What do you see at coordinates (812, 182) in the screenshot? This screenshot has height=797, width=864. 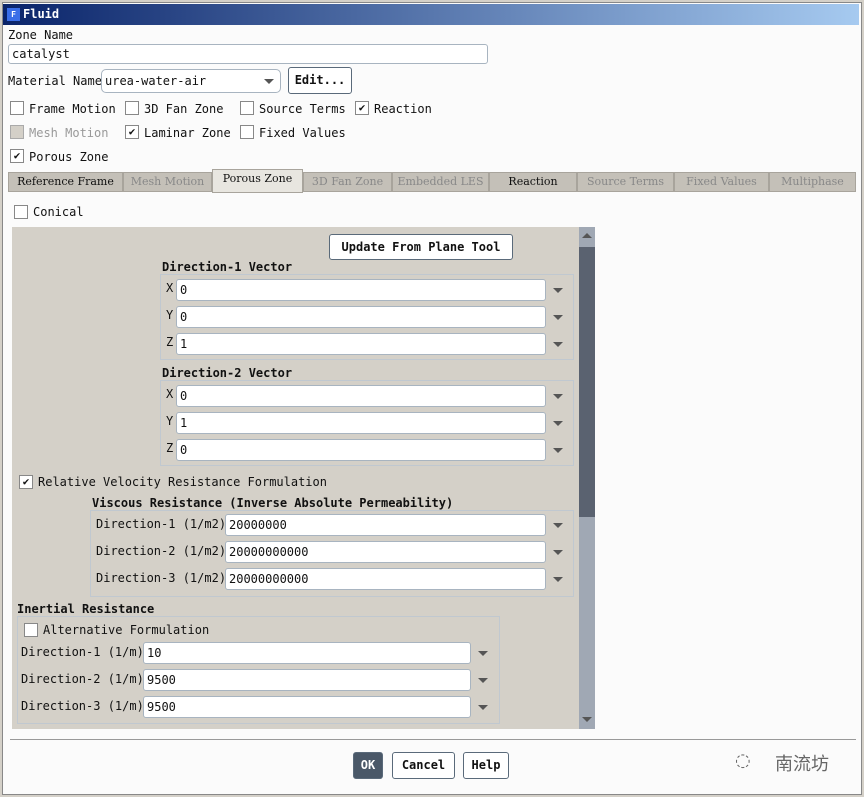 I see `tab-multiphase: Multiphase` at bounding box center [812, 182].